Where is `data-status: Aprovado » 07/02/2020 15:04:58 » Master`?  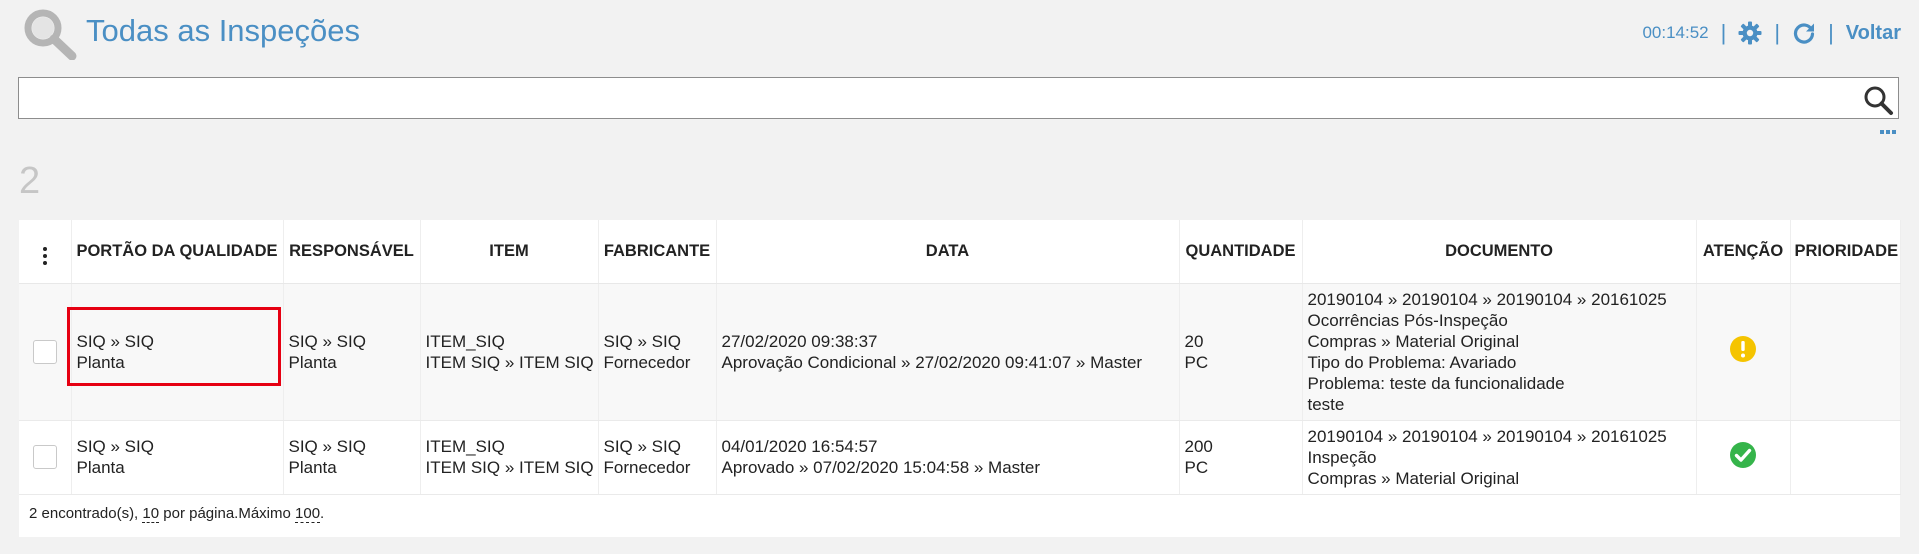
data-status: Aprovado » 07/02/2020 15:04:58 » Master is located at coordinates (881, 467).